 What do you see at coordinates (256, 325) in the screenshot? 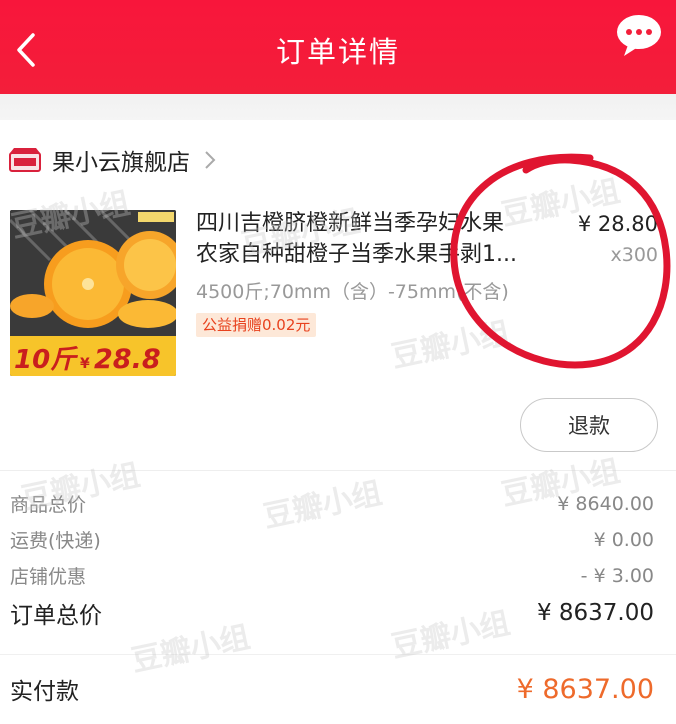
I see `charity-badge: 公益捐赠0.02元` at bounding box center [256, 325].